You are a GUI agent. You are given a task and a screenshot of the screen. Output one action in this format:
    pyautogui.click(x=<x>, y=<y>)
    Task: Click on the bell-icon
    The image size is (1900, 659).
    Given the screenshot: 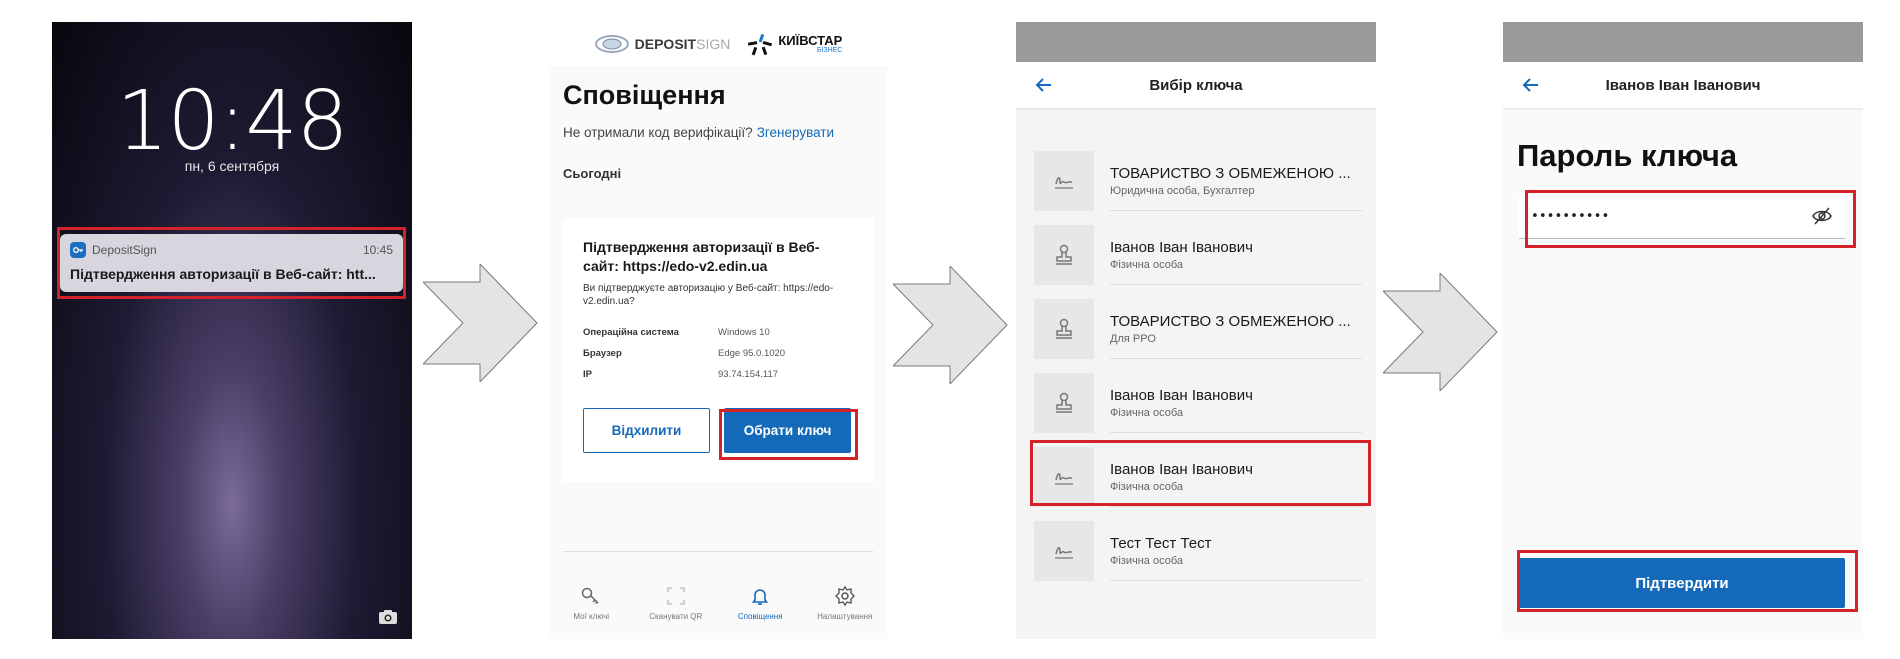 What is the action you would take?
    pyautogui.click(x=760, y=597)
    